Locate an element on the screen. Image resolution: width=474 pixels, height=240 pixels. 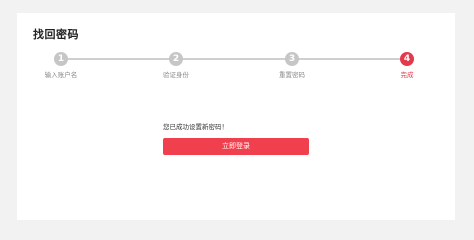
step-verify-identity: 2 验证身份 is located at coordinates (176, 65).